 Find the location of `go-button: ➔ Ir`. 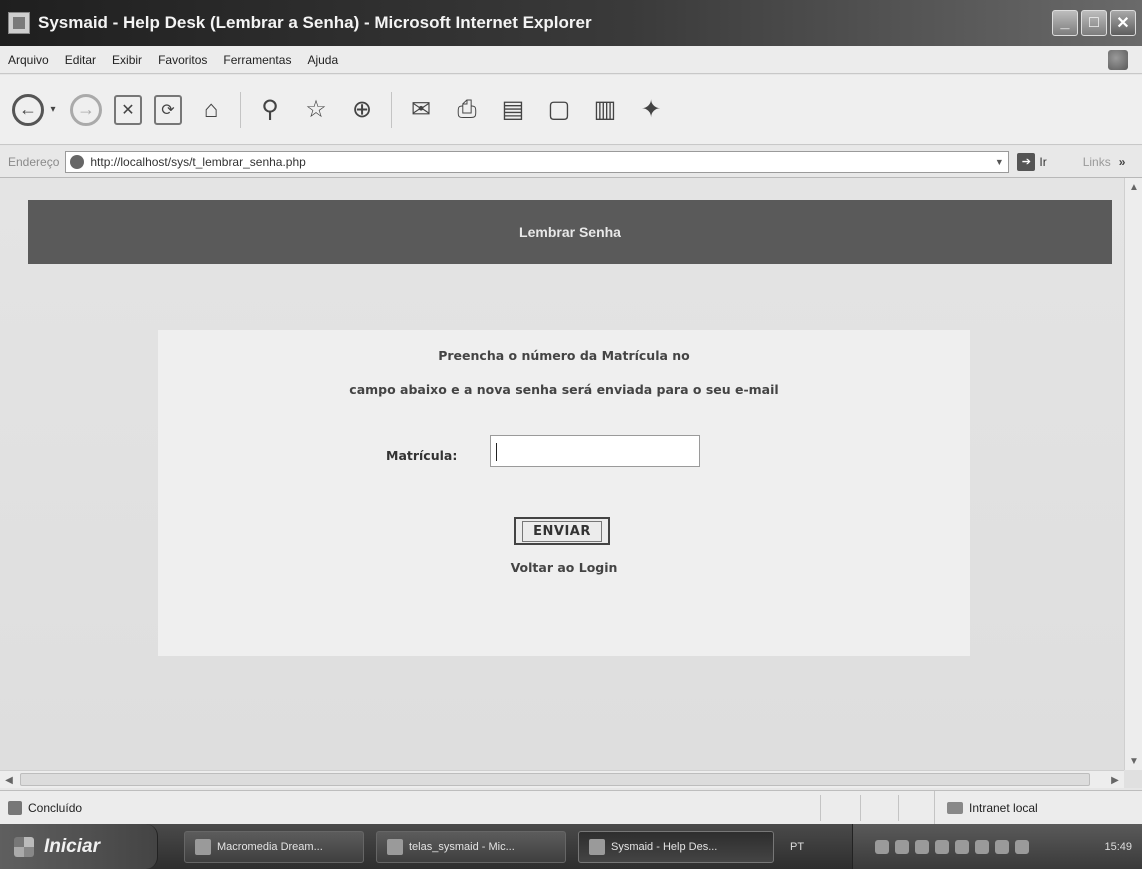

go-button: ➔ Ir is located at coordinates (1032, 161).